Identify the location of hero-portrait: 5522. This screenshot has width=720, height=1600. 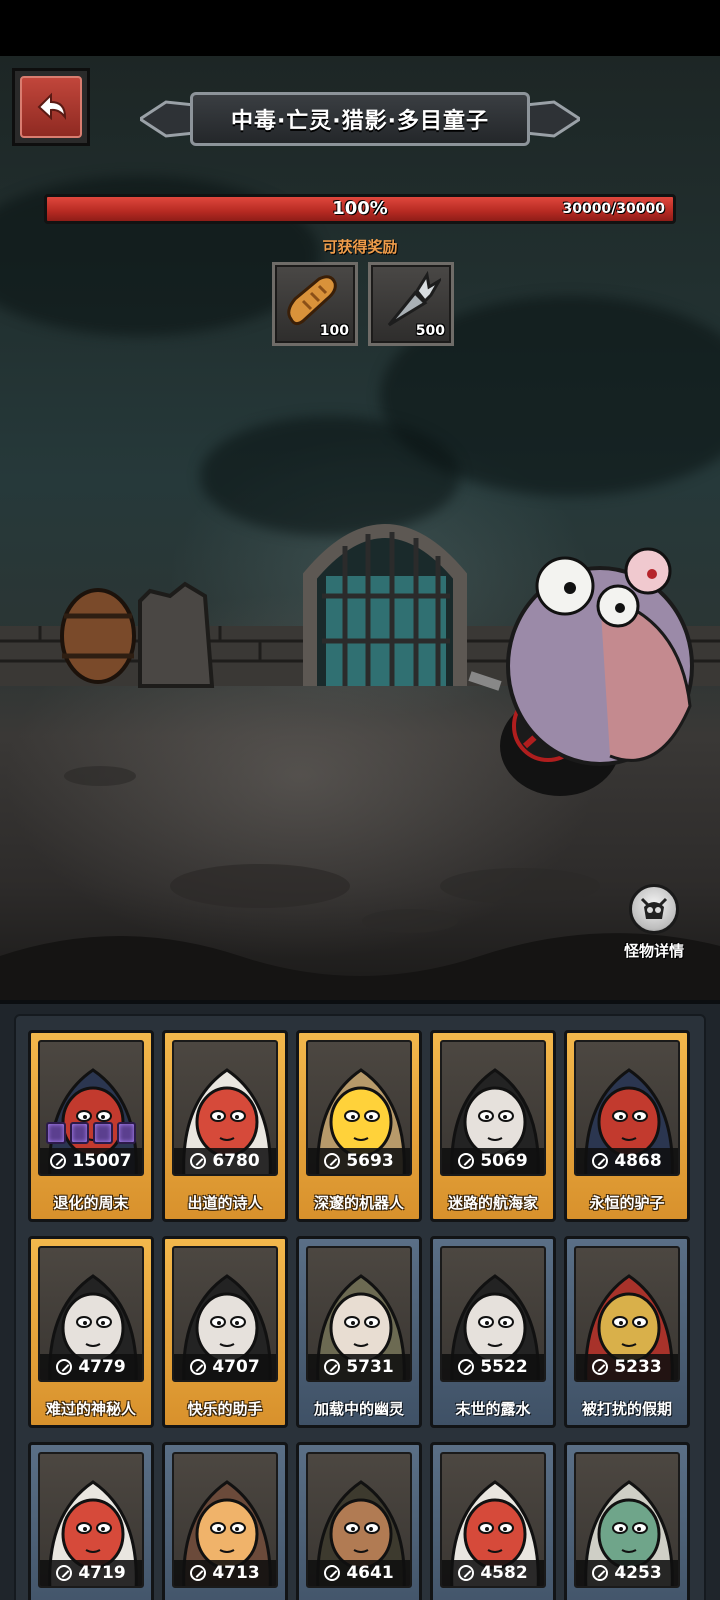
(493, 1314).